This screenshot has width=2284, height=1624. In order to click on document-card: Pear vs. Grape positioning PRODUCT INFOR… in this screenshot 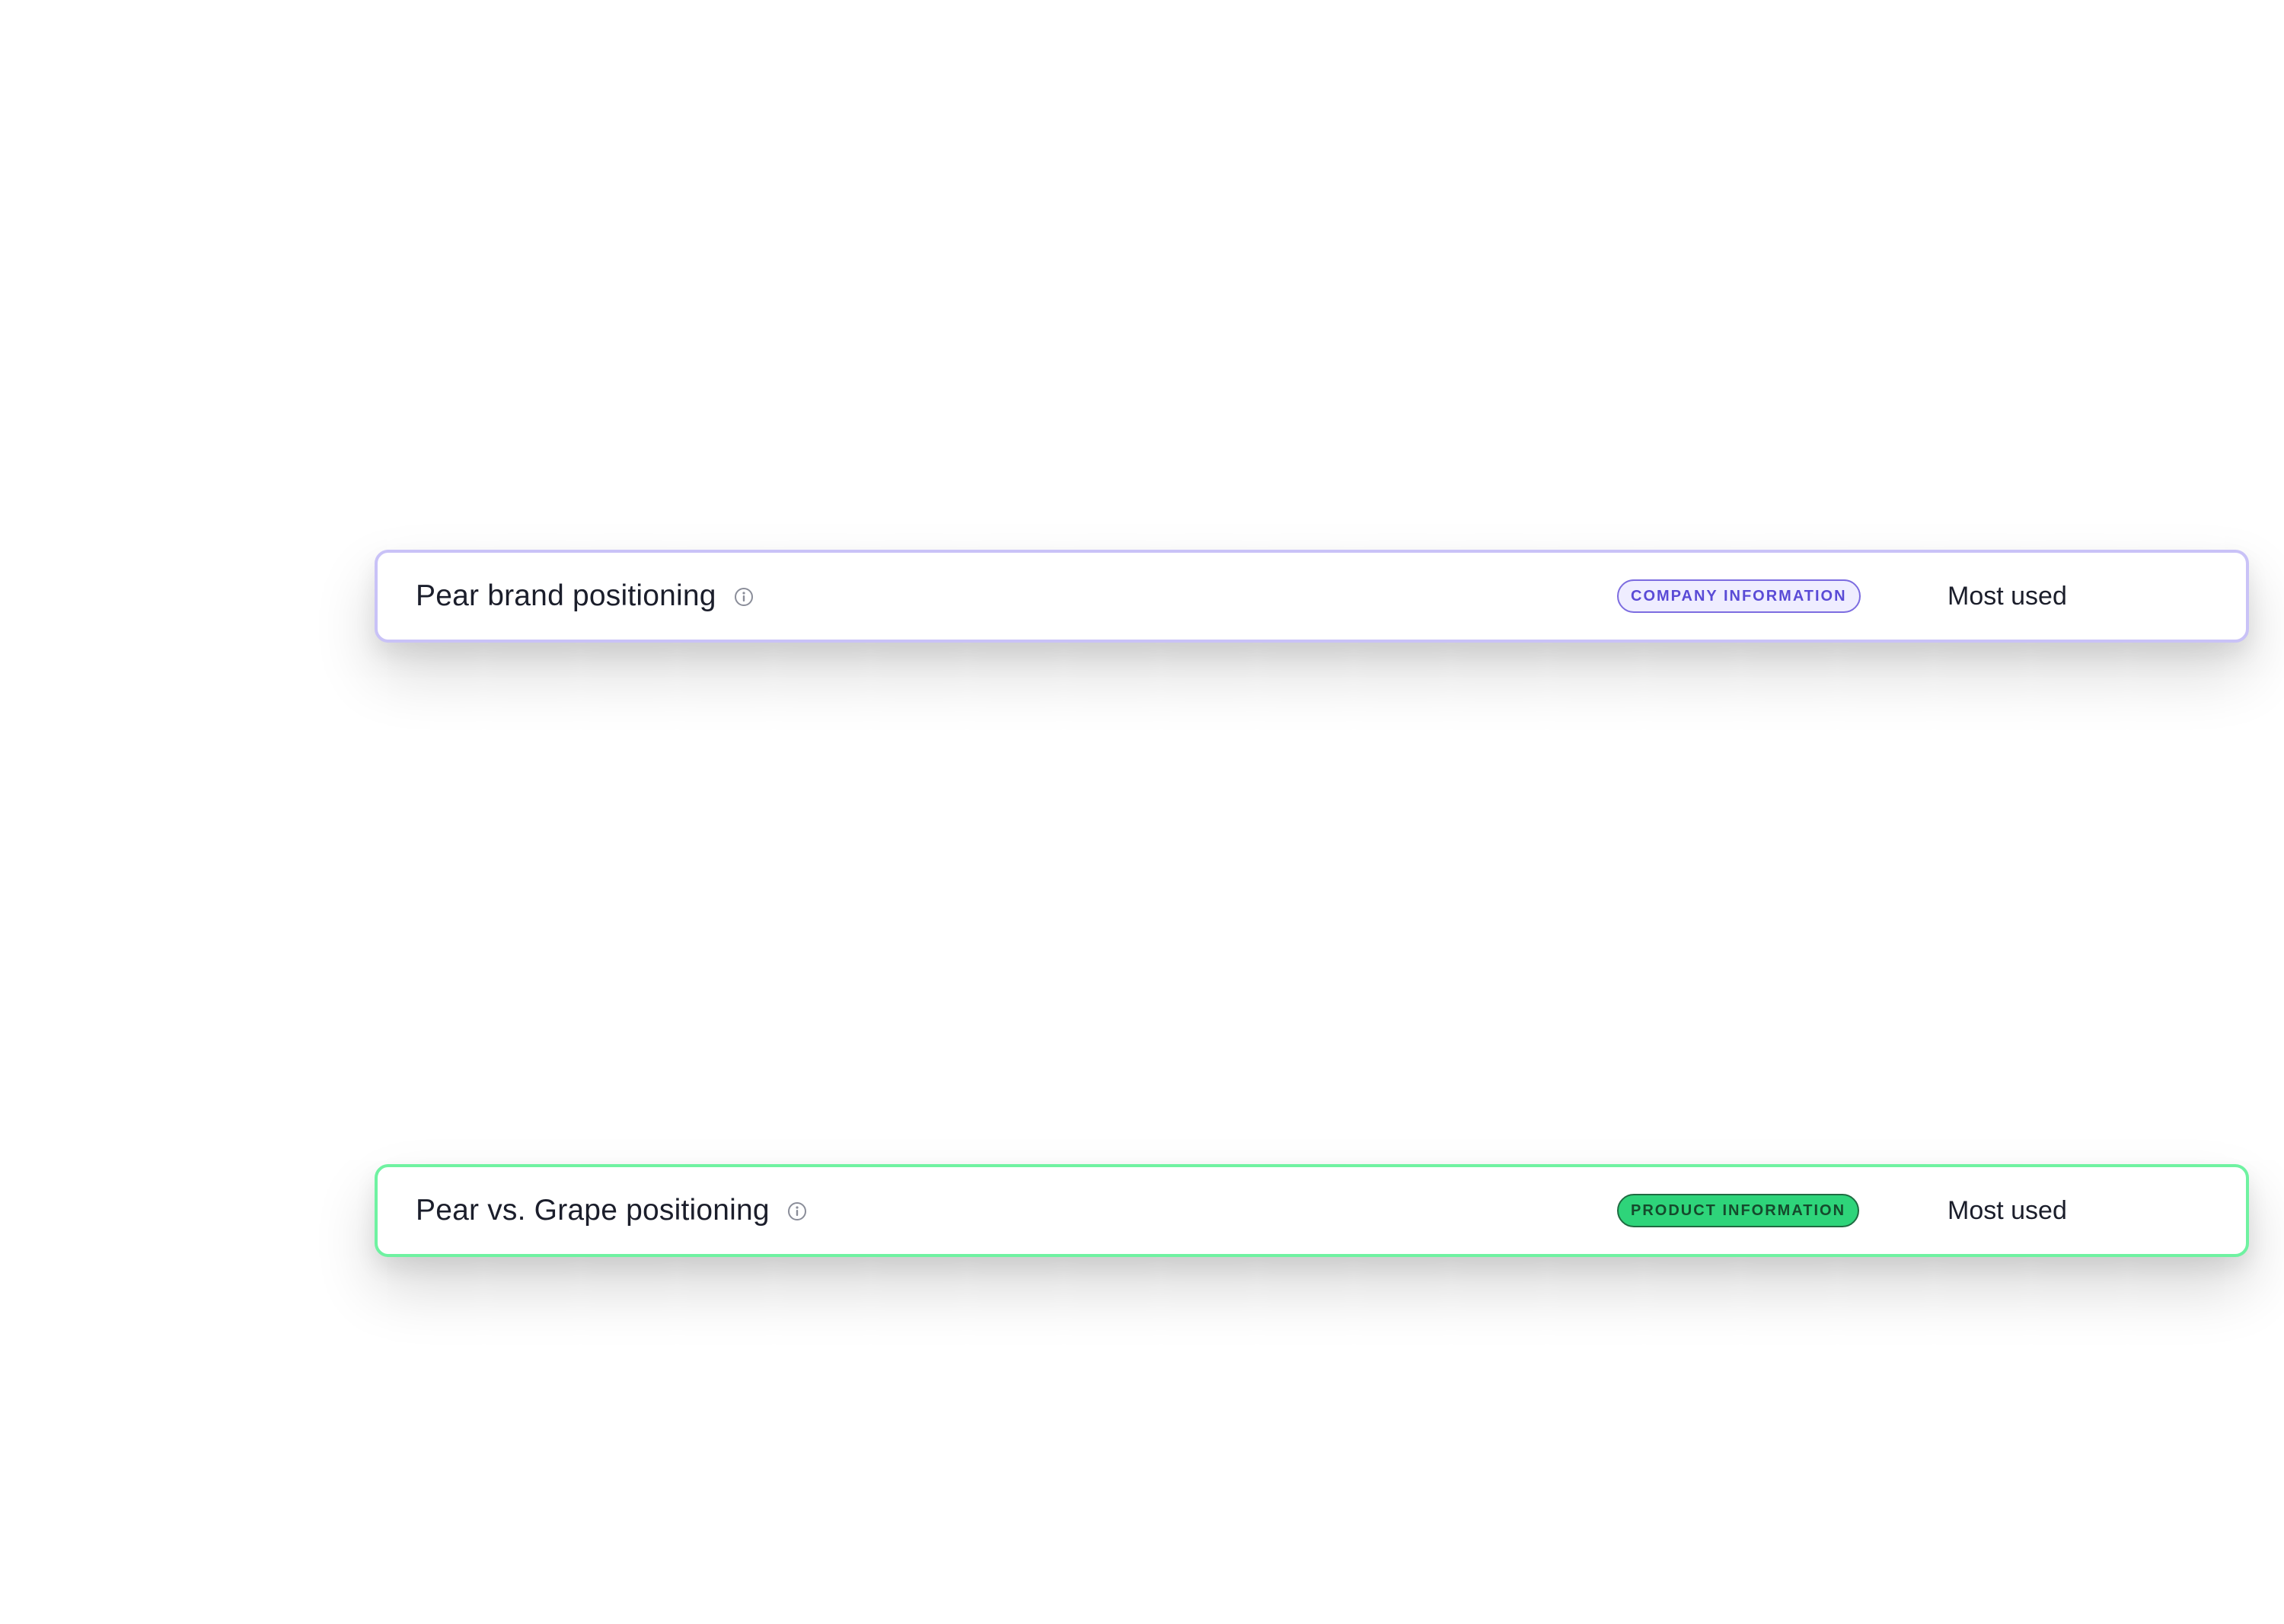, I will do `click(1312, 1210)`.